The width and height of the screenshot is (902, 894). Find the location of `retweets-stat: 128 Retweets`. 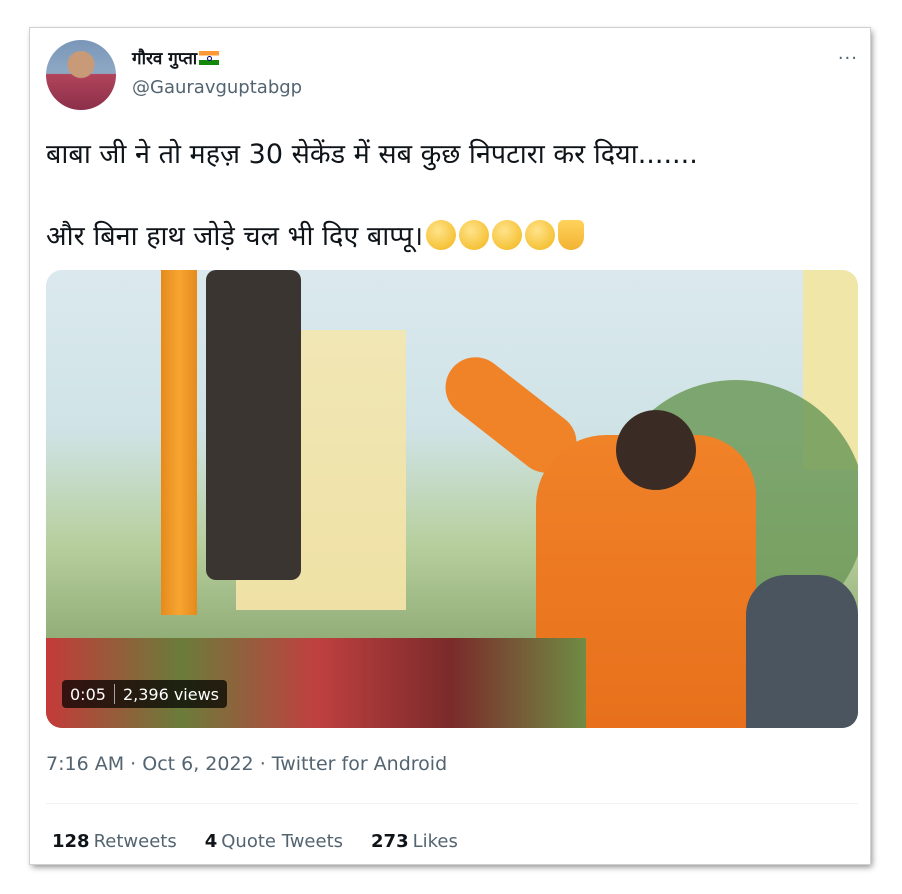

retweets-stat: 128 Retweets is located at coordinates (114, 841).